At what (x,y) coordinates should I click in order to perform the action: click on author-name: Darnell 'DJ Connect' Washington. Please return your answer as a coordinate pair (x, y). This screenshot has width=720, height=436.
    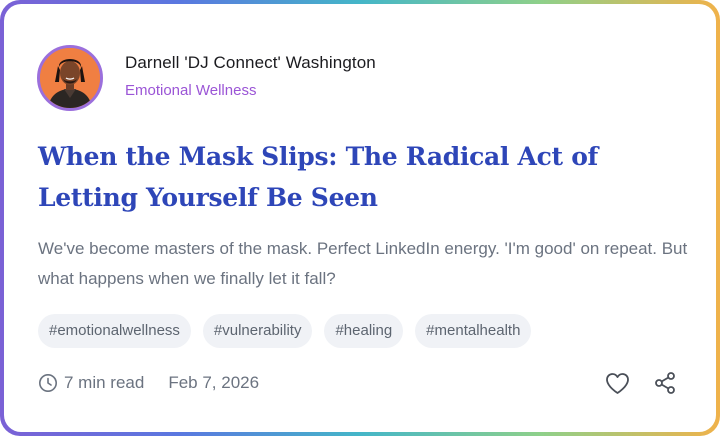
    Looking at the image, I should click on (250, 63).